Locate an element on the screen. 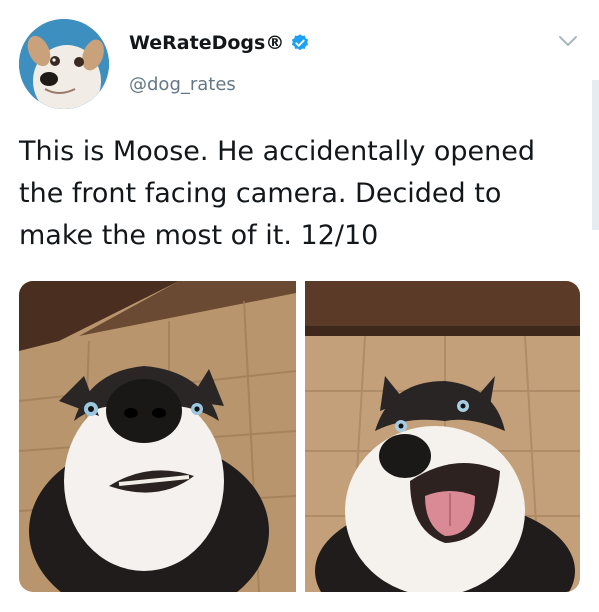 This screenshot has width=599, height=612. scrollbar-track is located at coordinates (595, 155).